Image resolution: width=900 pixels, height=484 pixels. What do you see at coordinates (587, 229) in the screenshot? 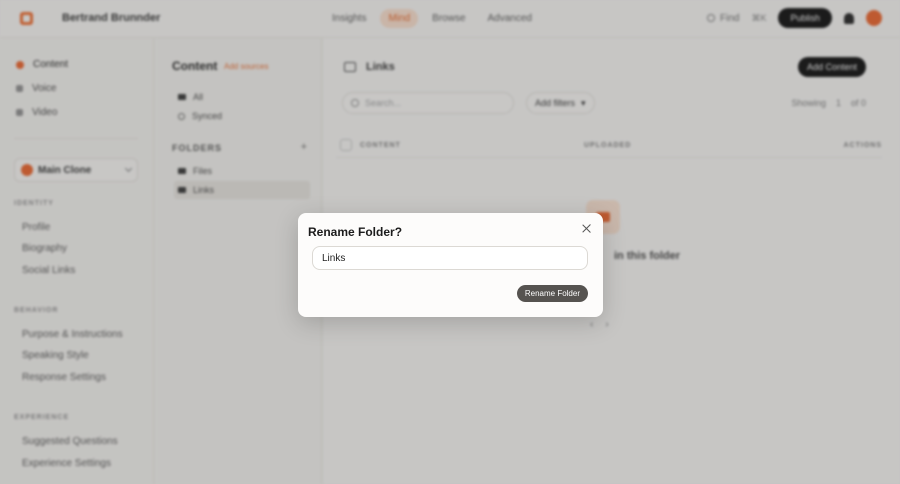
I see `close-icon` at bounding box center [587, 229].